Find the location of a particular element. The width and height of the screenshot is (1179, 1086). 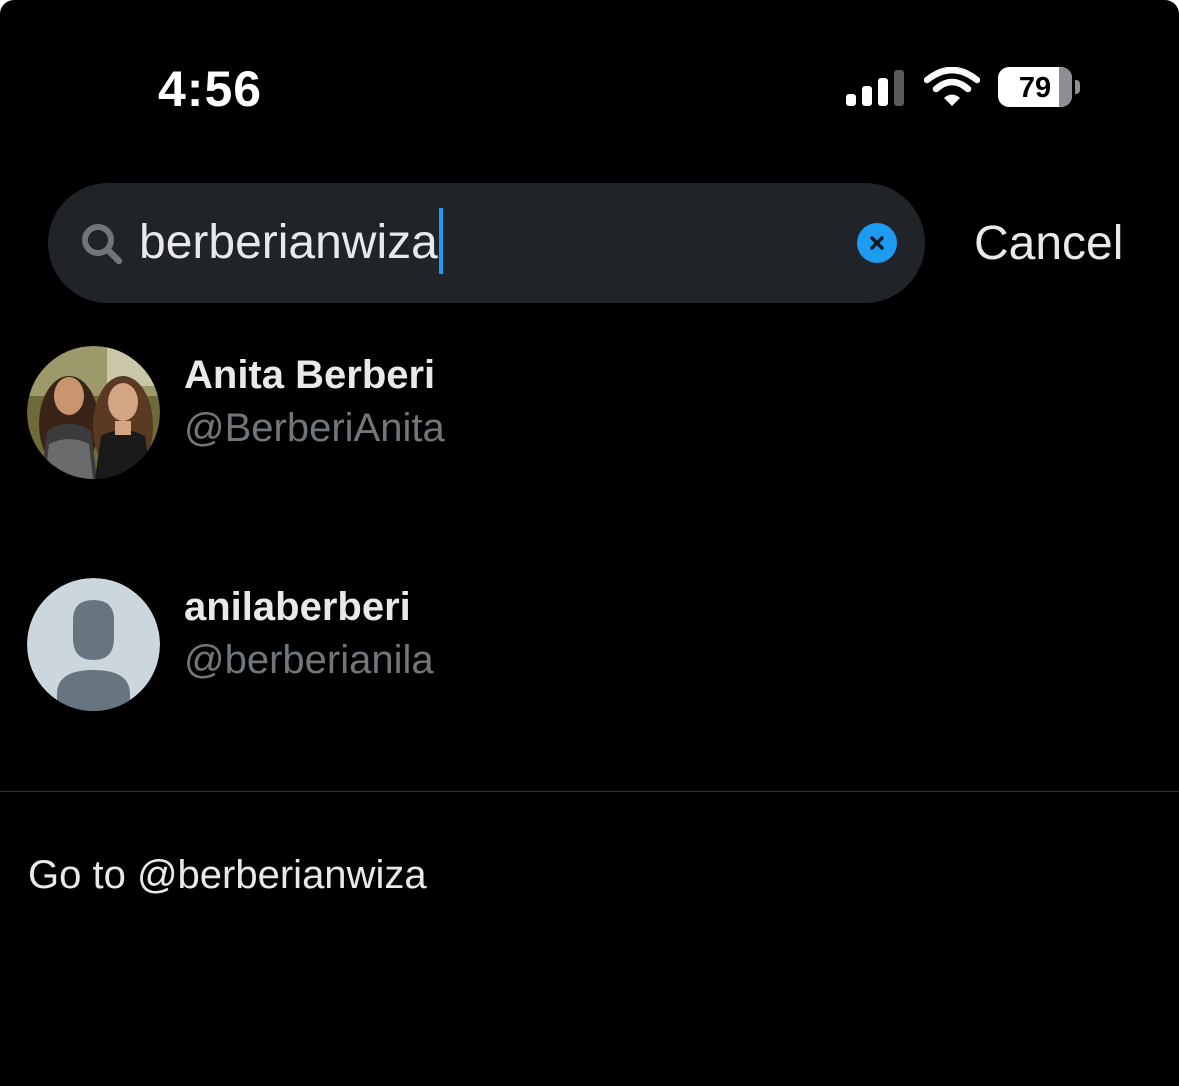

battery-cap is located at coordinates (1077, 87).